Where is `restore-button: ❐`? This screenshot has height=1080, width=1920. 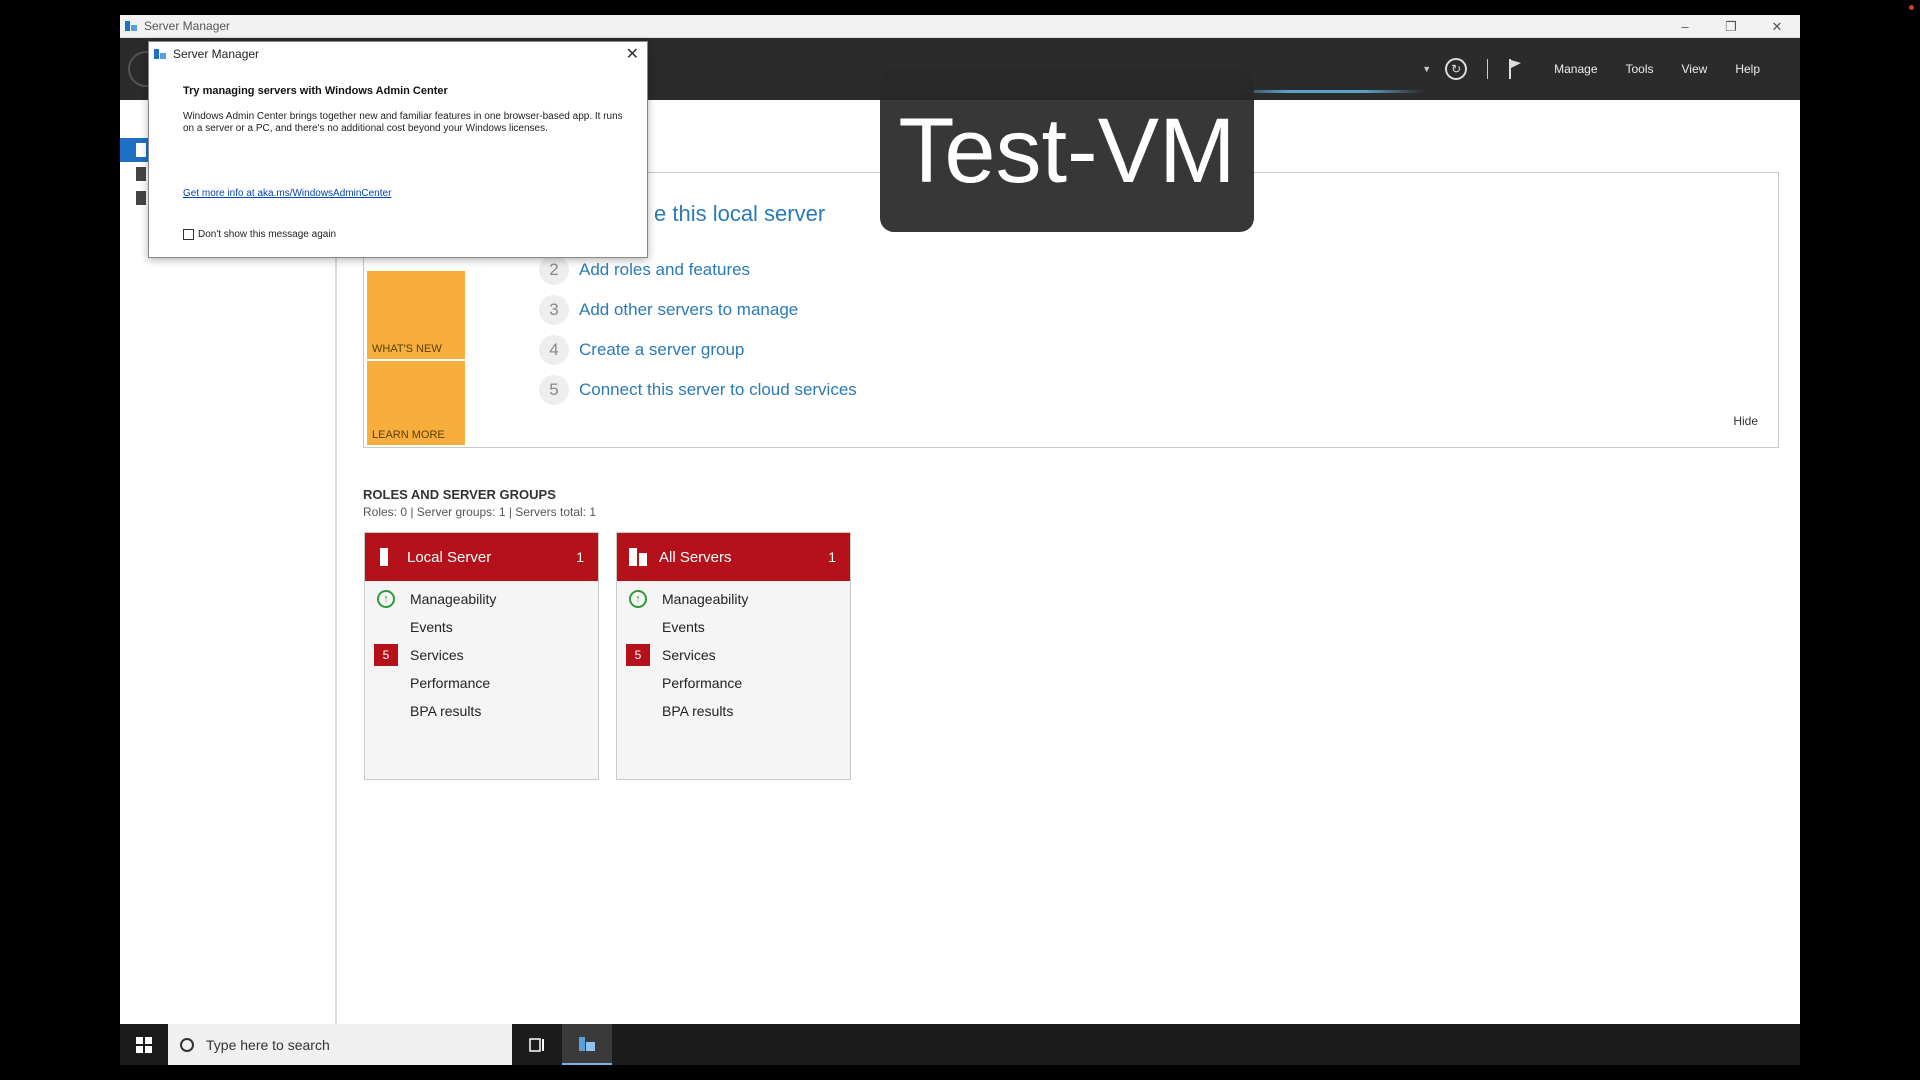 restore-button: ❐ is located at coordinates (1731, 26).